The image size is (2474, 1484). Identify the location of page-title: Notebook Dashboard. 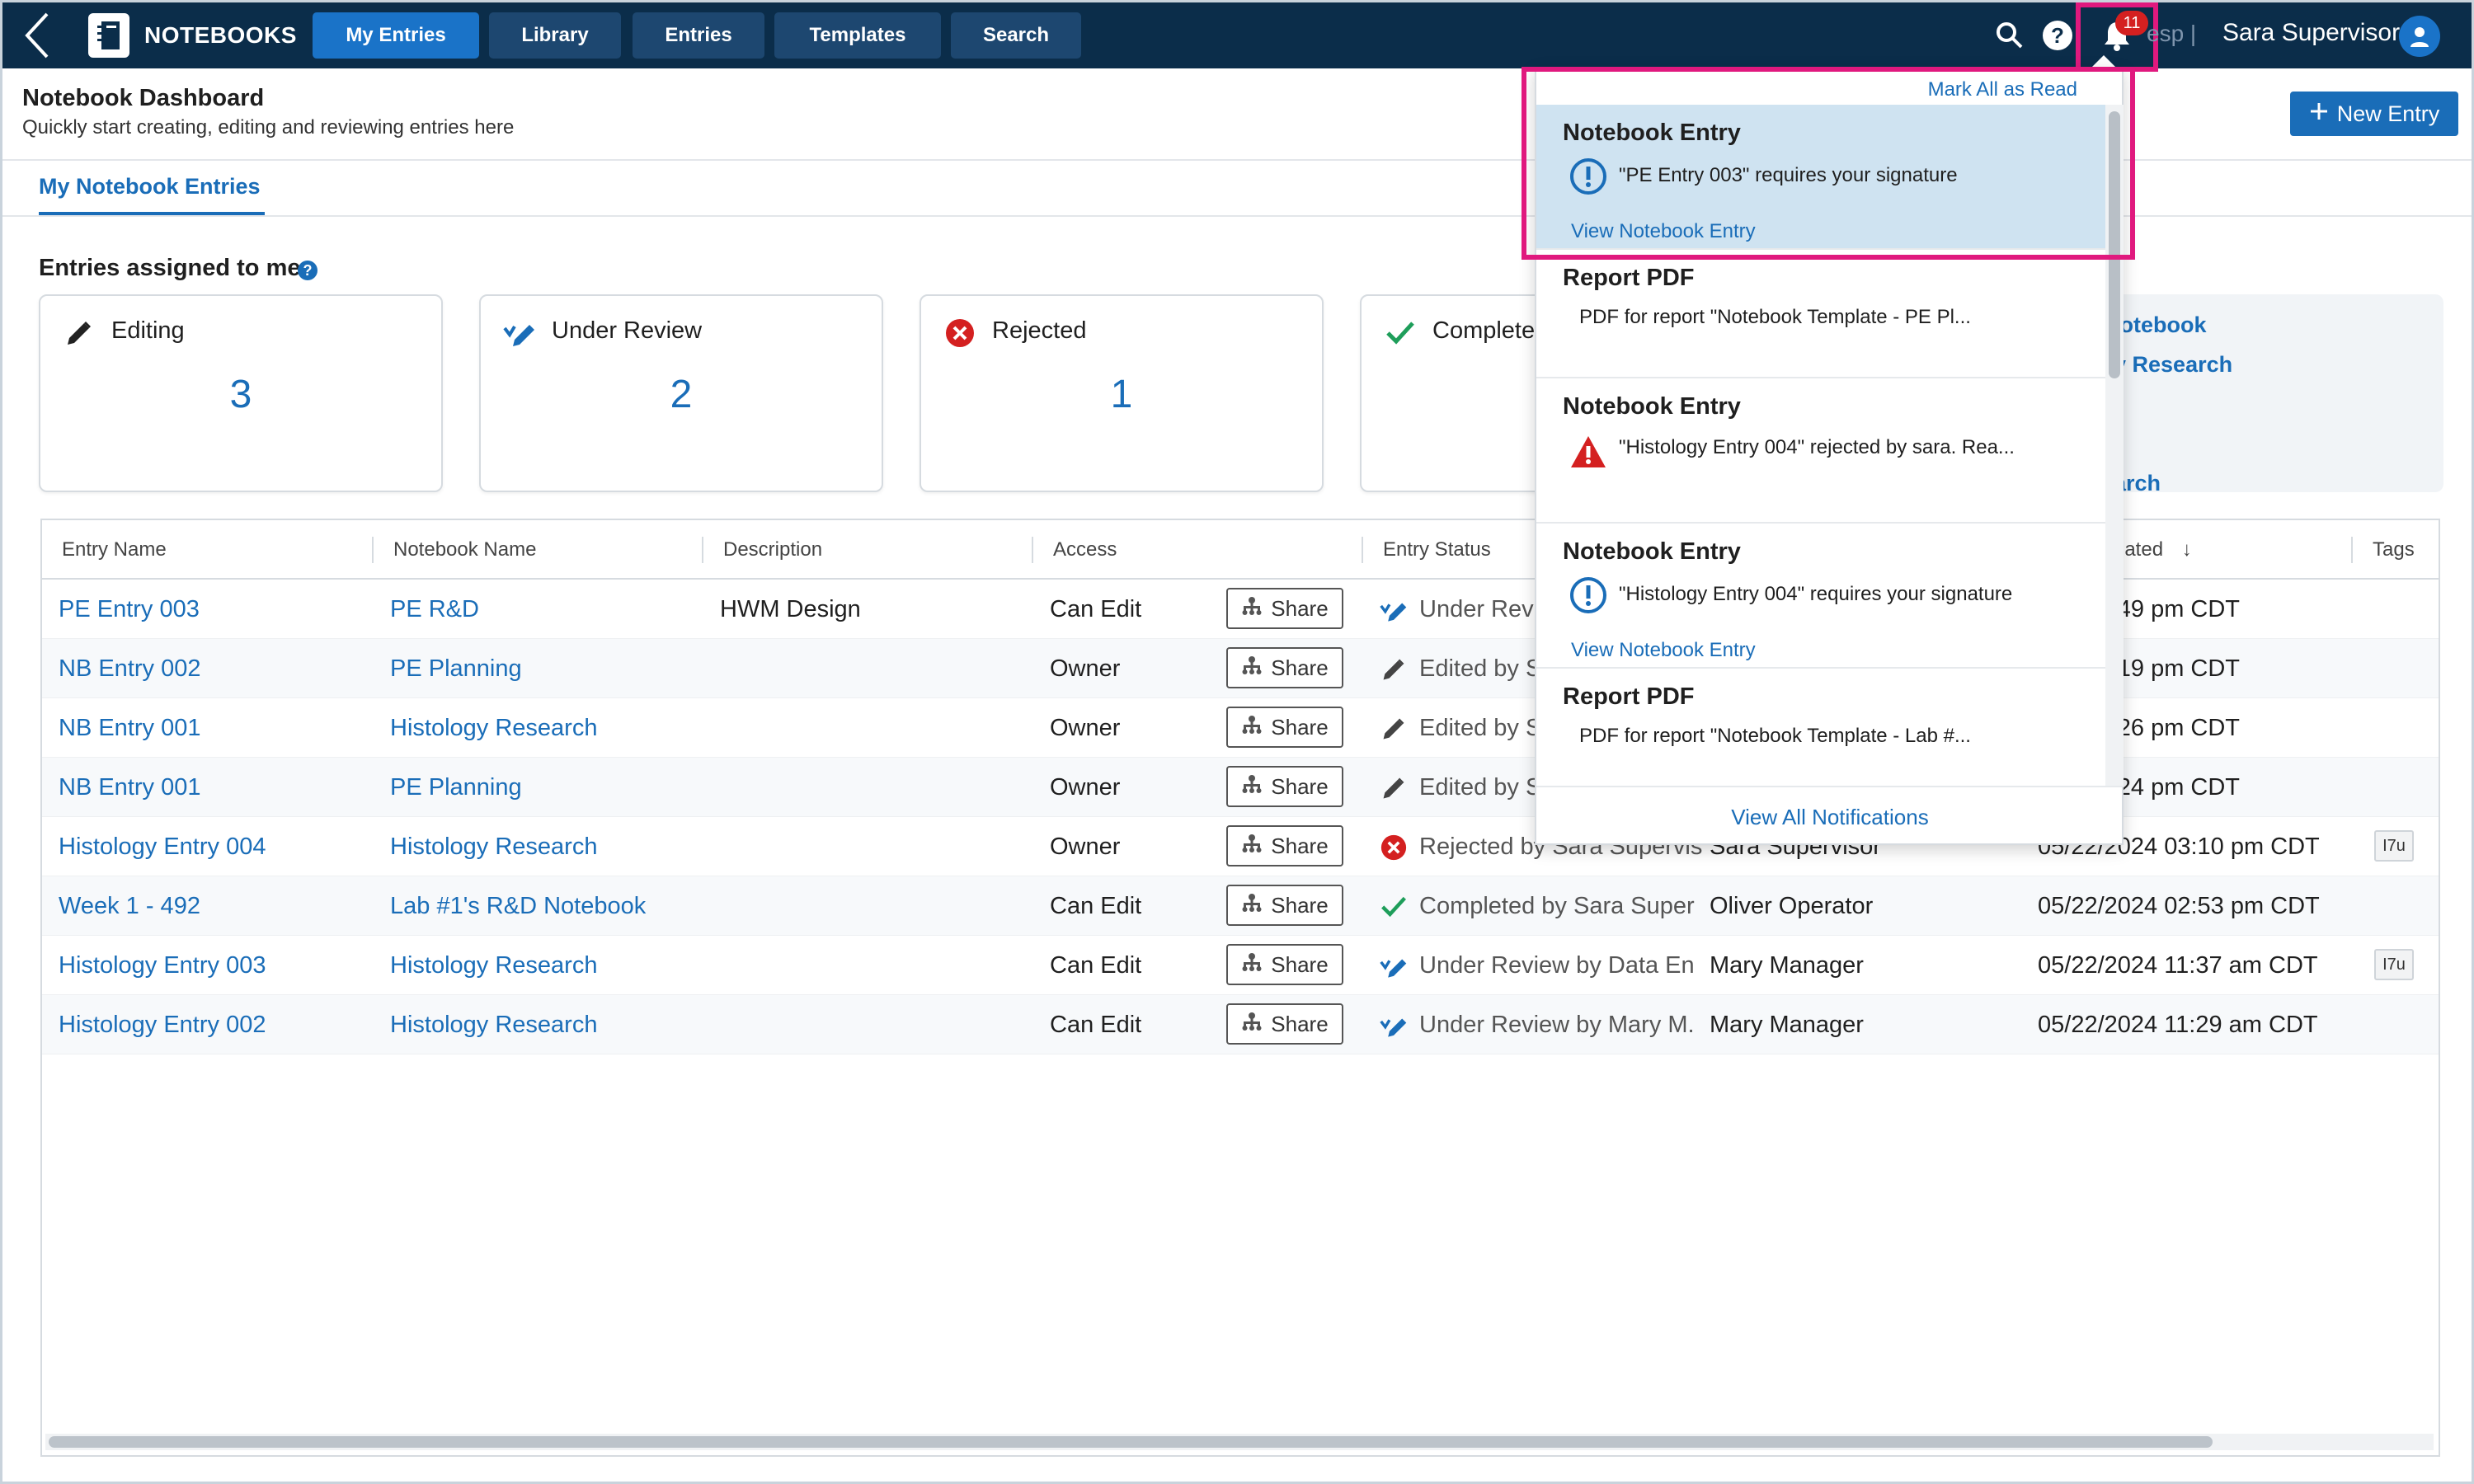
(143, 98).